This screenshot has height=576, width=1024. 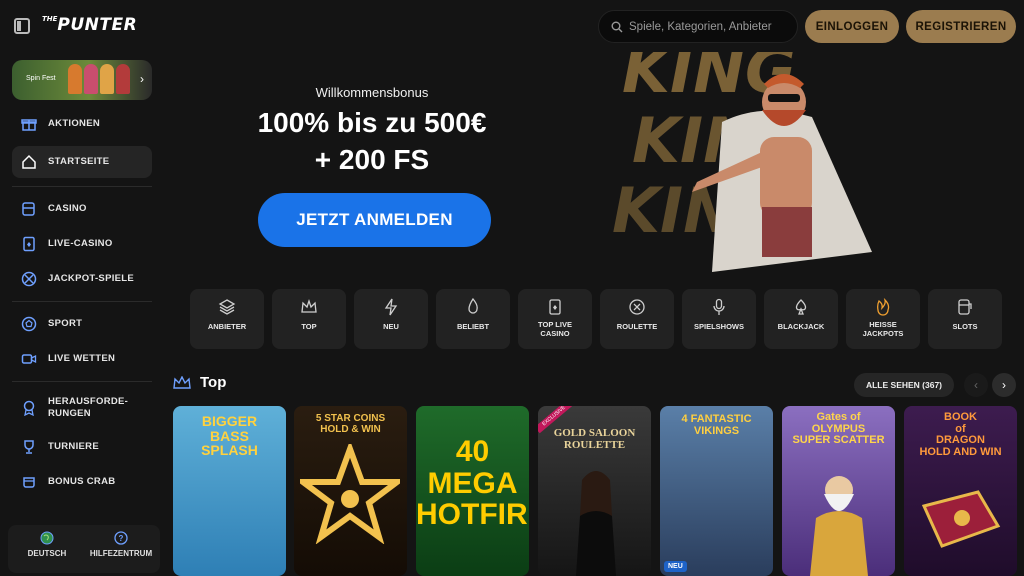 What do you see at coordinates (742, 162) in the screenshot?
I see `king-mascot-image: KING KING KING` at bounding box center [742, 162].